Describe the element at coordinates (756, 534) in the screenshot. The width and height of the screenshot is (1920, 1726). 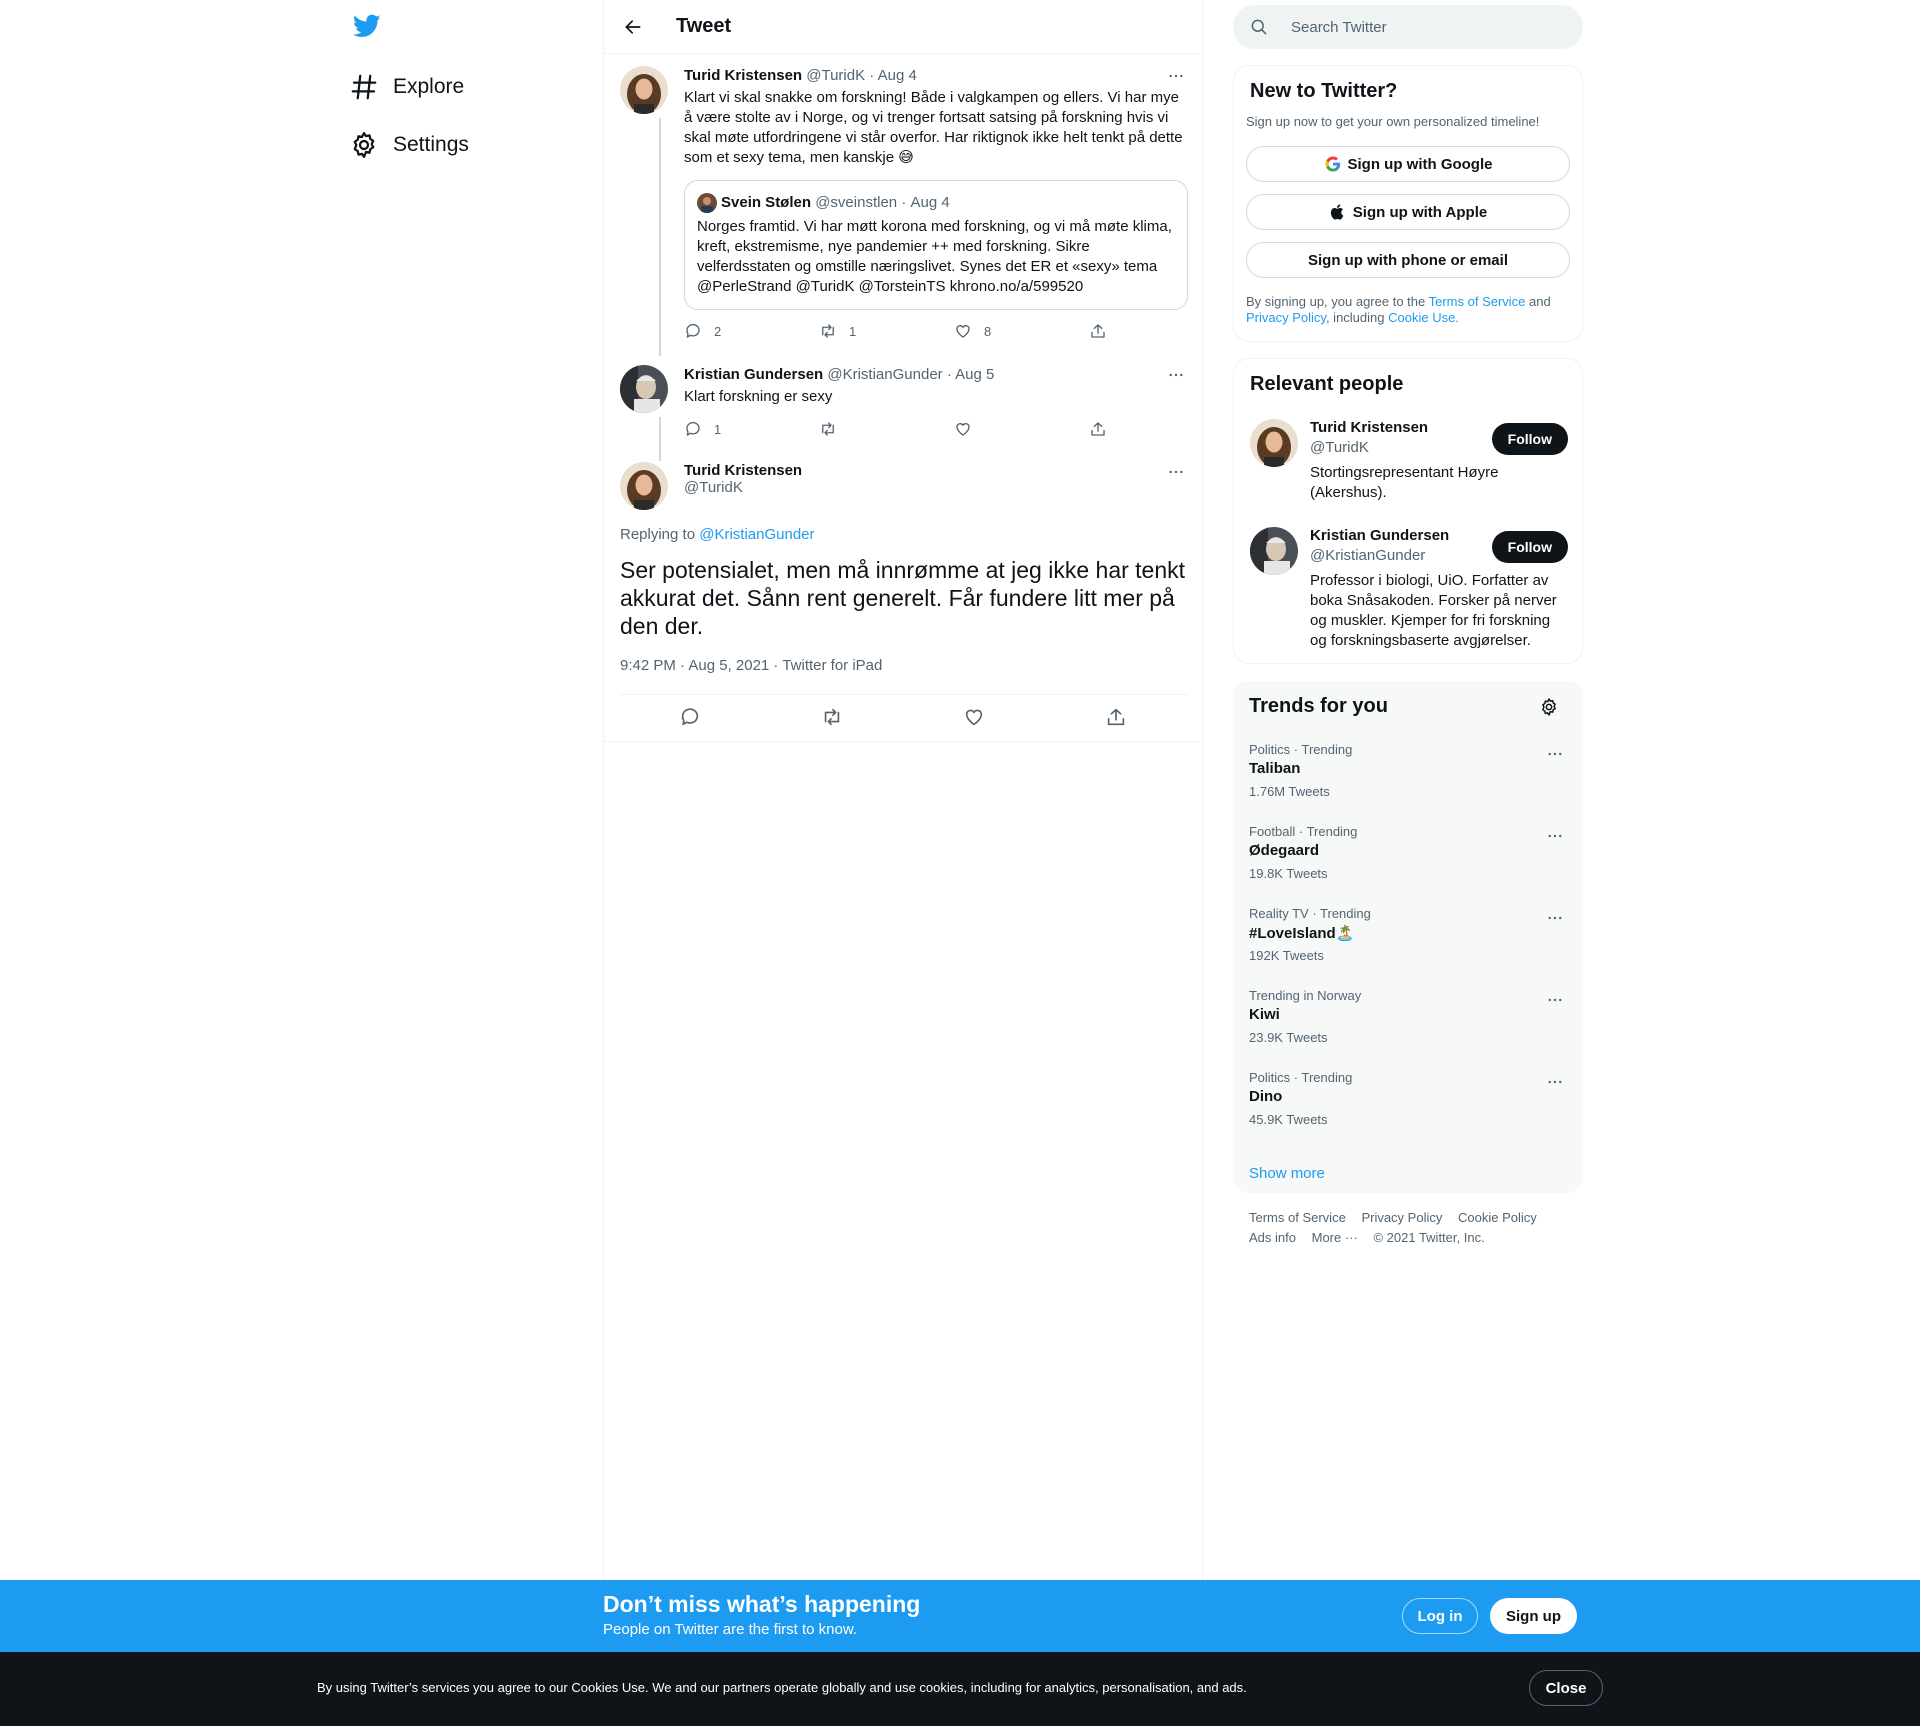
I see `replying-to-link: @KristianGunder` at that location.